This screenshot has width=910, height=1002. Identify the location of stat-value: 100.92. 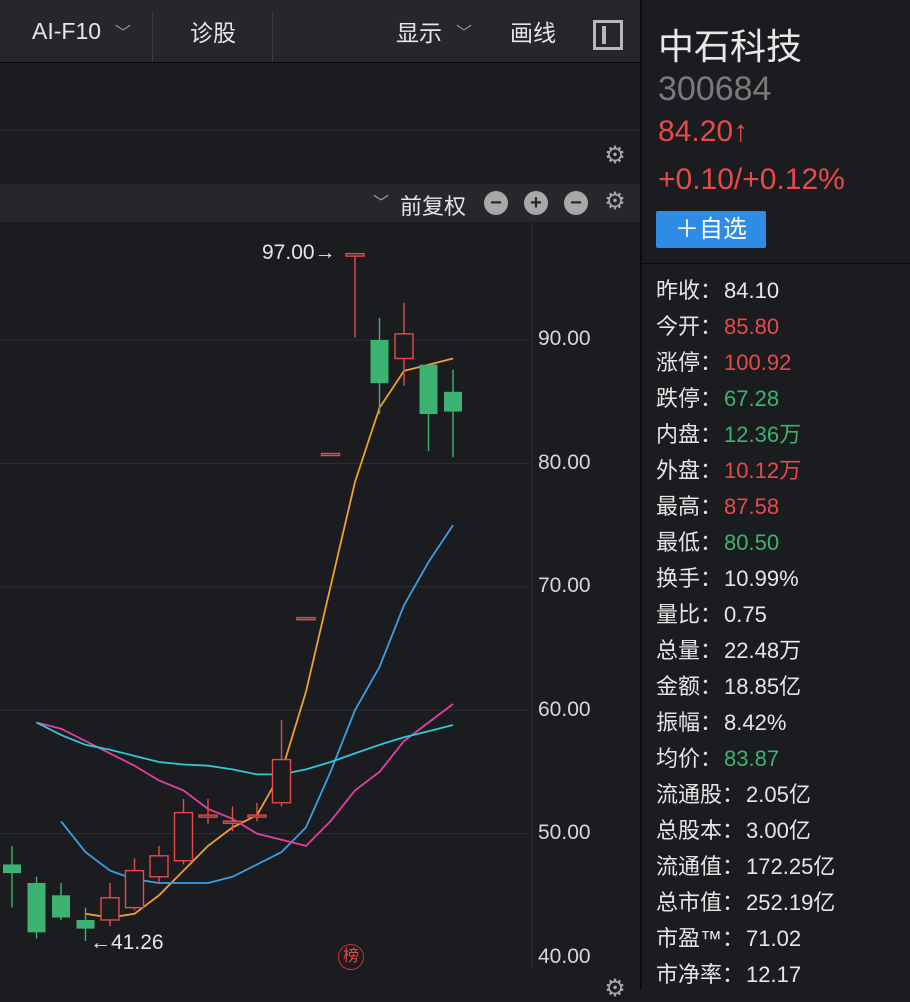
(758, 362).